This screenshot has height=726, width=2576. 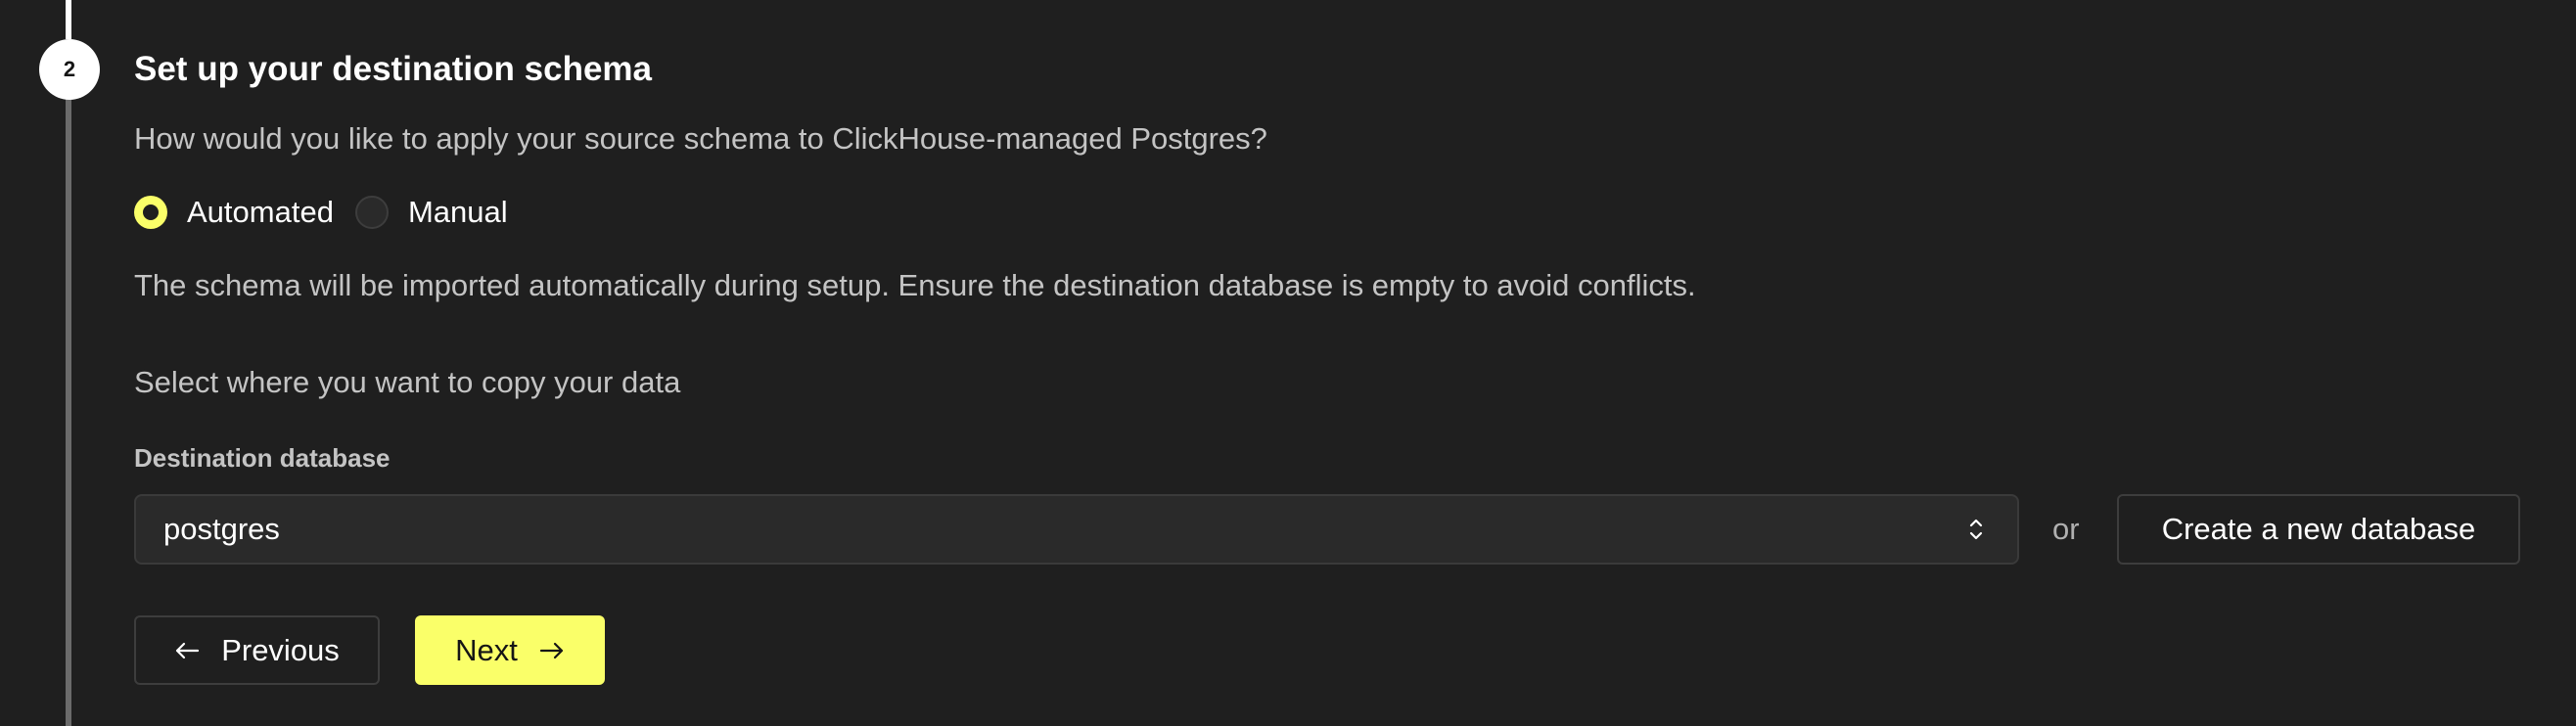 What do you see at coordinates (68, 412) in the screenshot?
I see `step-rail` at bounding box center [68, 412].